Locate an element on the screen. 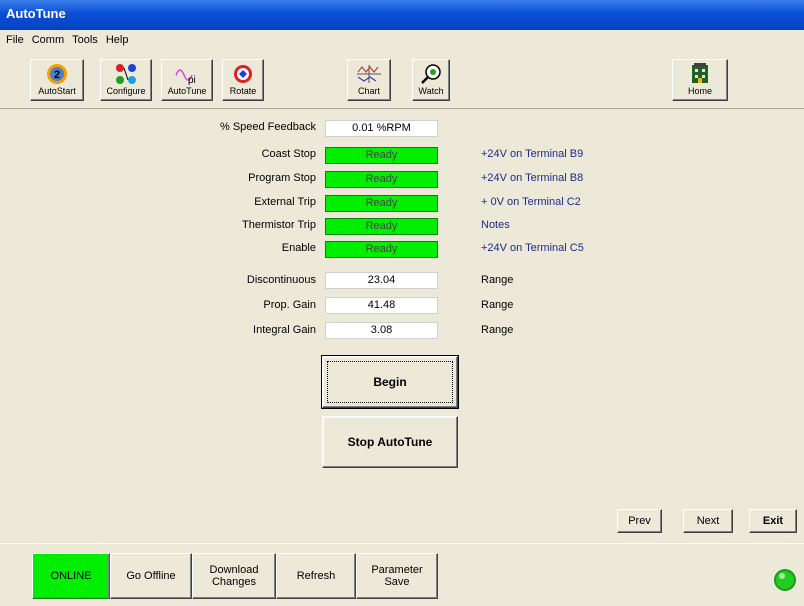 The width and height of the screenshot is (804, 606). program-stop-status: Ready is located at coordinates (381, 179).